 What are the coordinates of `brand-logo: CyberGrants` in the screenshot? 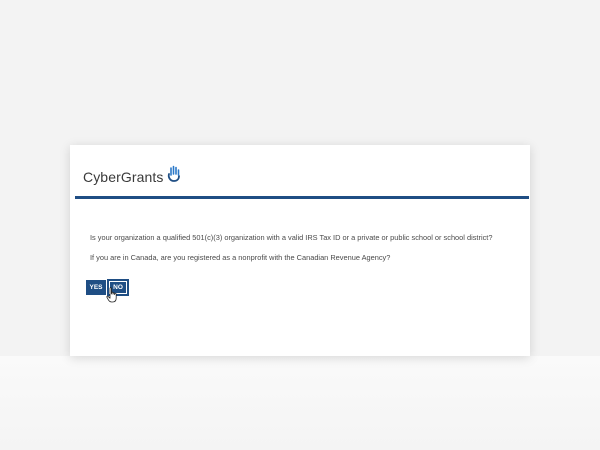 It's located at (132, 175).